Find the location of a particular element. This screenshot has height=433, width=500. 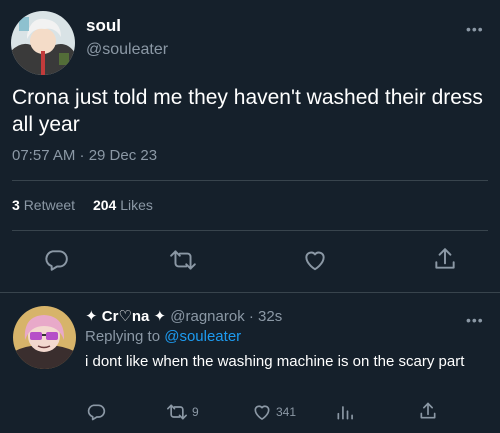

retweet-label: Retweet is located at coordinates (49, 205).